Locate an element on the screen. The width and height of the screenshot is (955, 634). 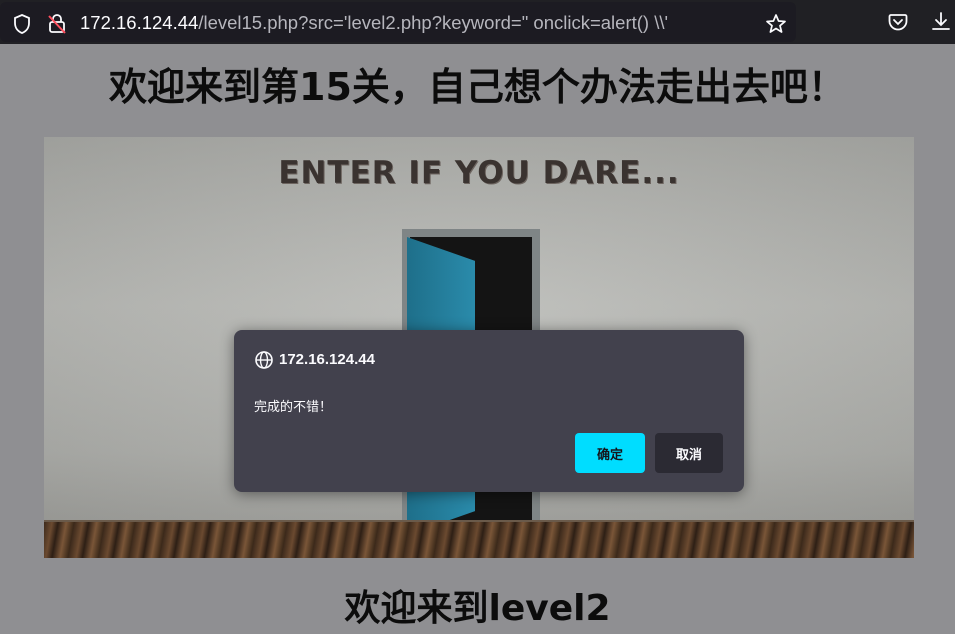
pocket-icon is located at coordinates (898, 22).